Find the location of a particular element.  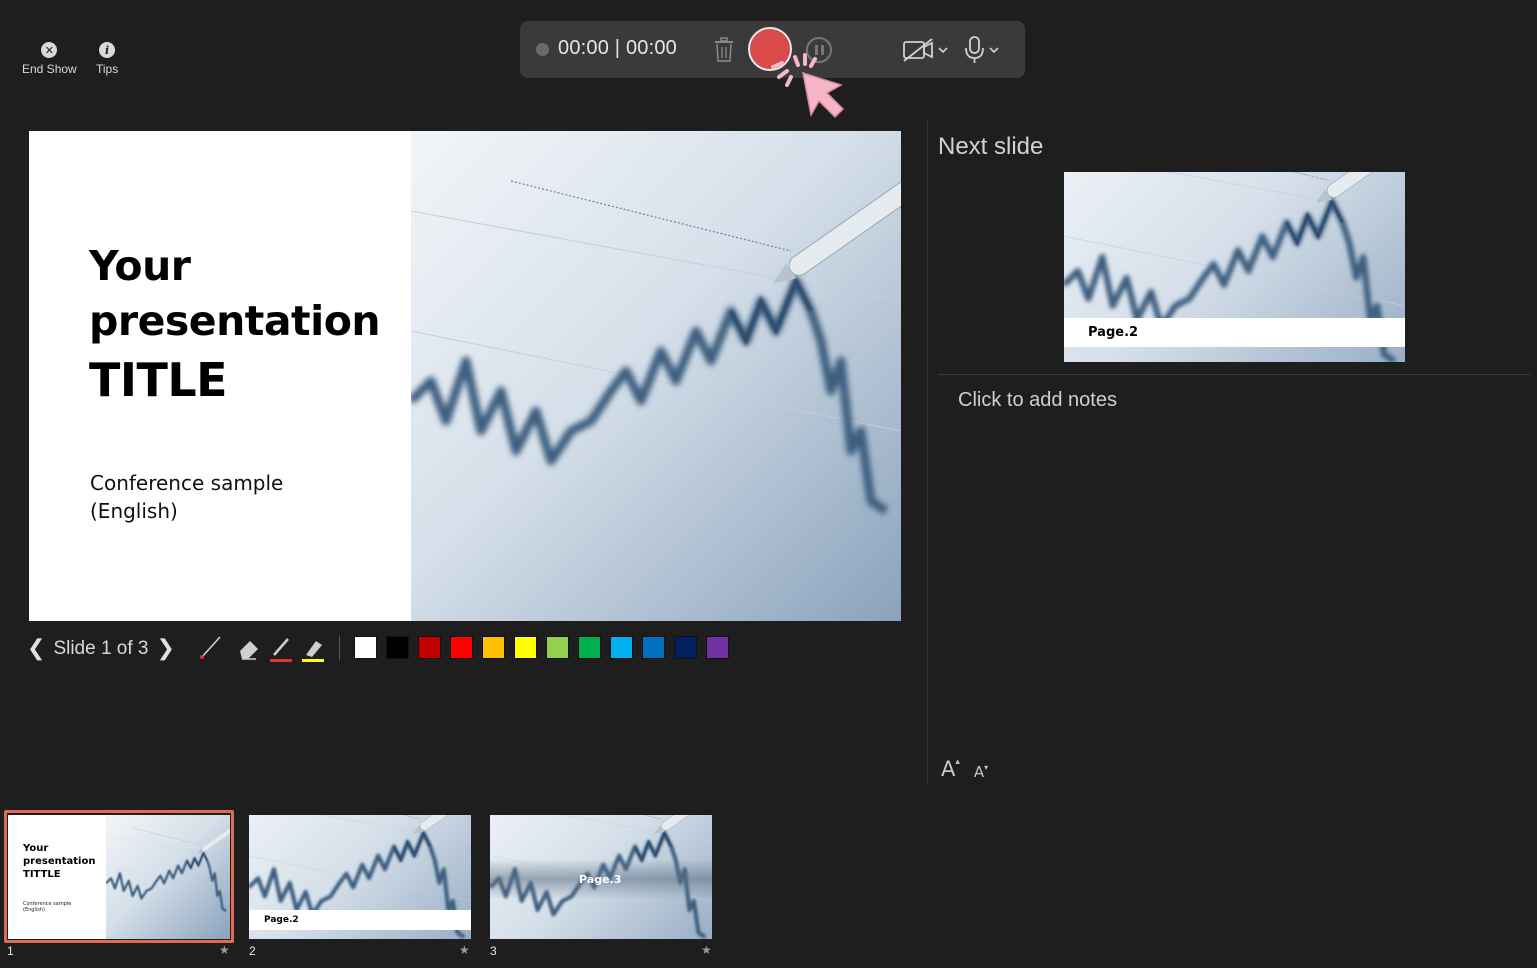

slide-title-line: presentation is located at coordinates (235, 321).